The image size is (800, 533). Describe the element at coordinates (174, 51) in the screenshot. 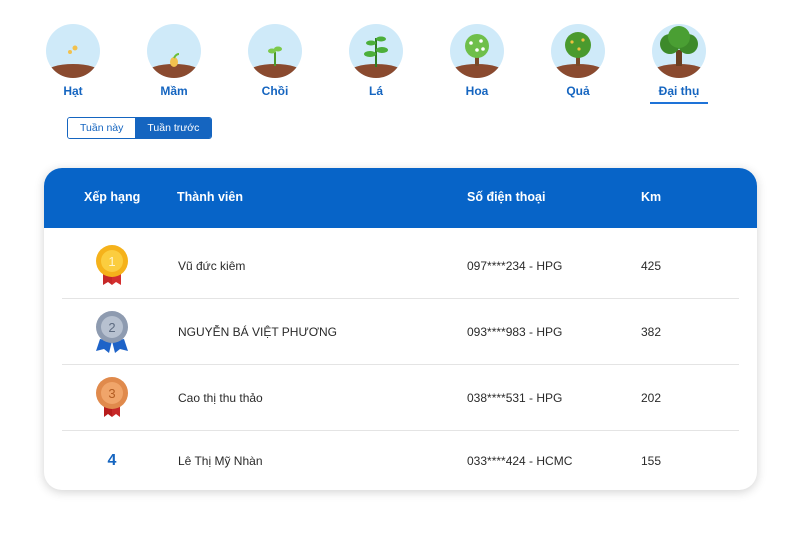

I see `sprout-icon` at that location.